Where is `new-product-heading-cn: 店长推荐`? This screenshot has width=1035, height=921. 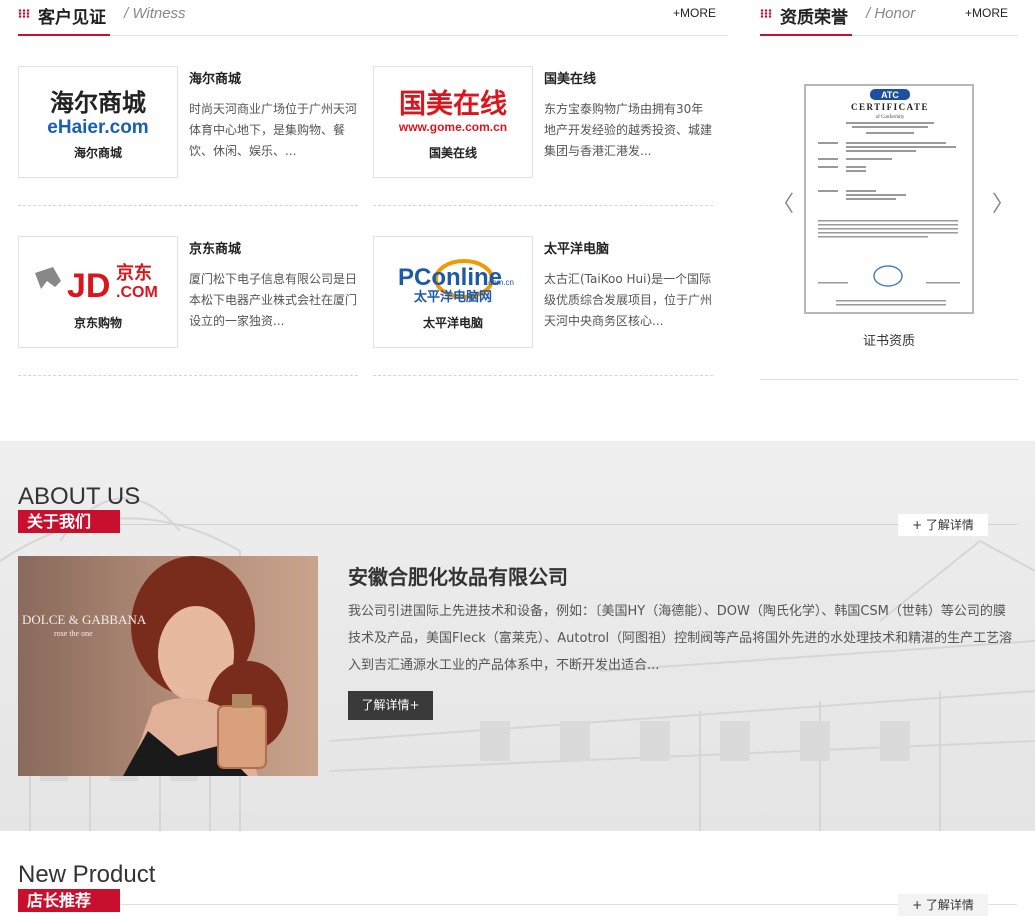
new-product-heading-cn: 店长推荐 is located at coordinates (69, 900).